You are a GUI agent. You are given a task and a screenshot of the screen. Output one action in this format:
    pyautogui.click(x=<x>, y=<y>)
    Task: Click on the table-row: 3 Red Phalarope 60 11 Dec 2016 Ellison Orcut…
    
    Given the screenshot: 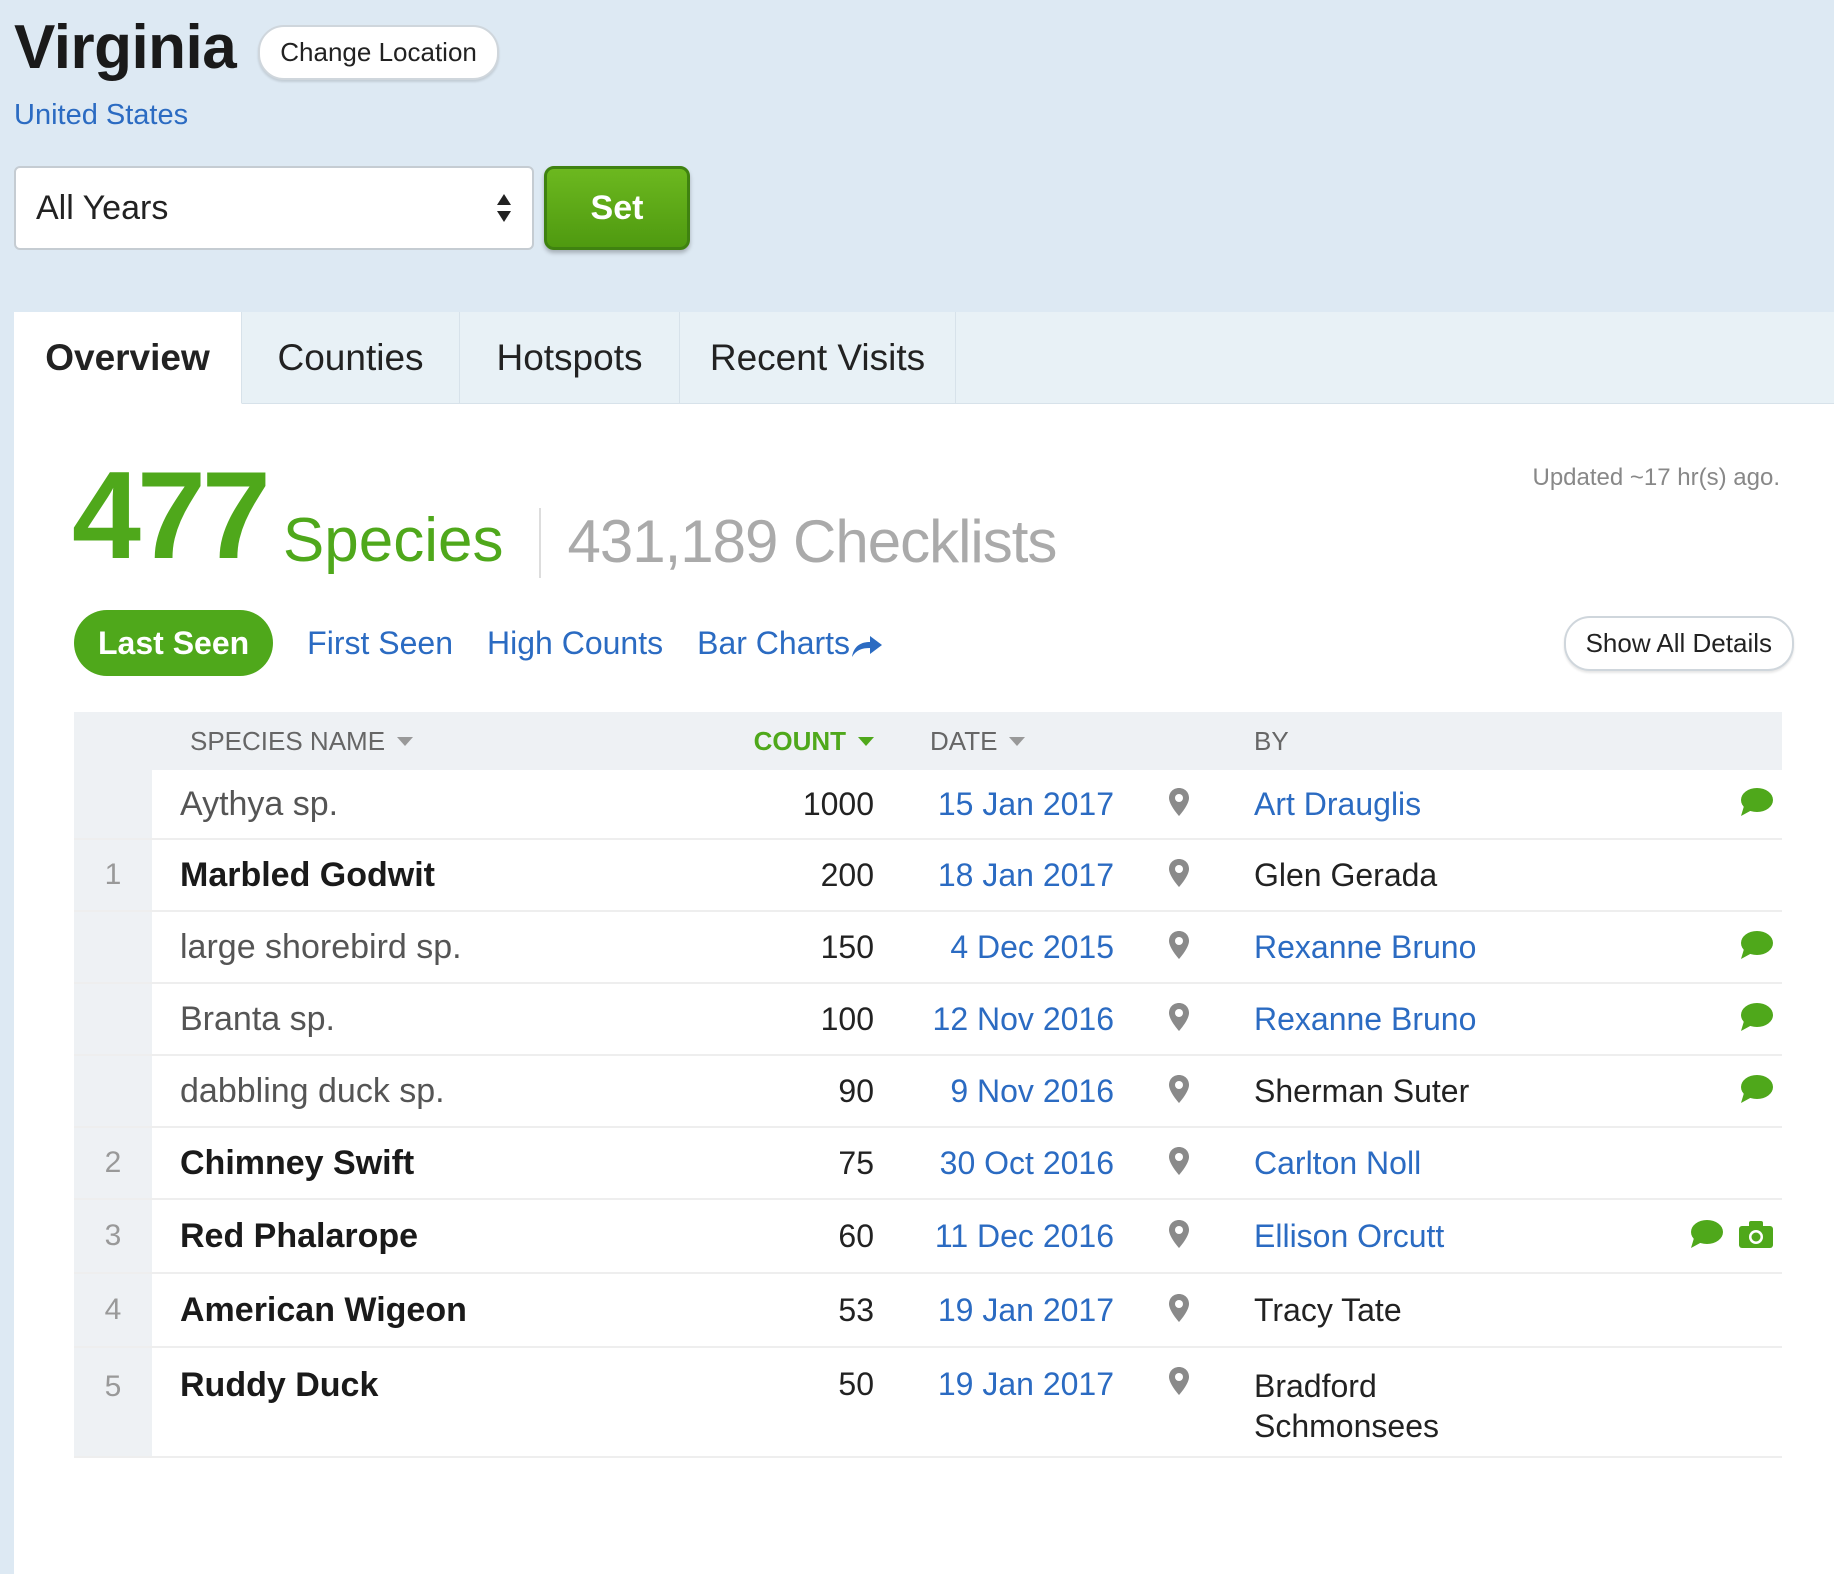 What is the action you would take?
    pyautogui.click(x=928, y=1237)
    